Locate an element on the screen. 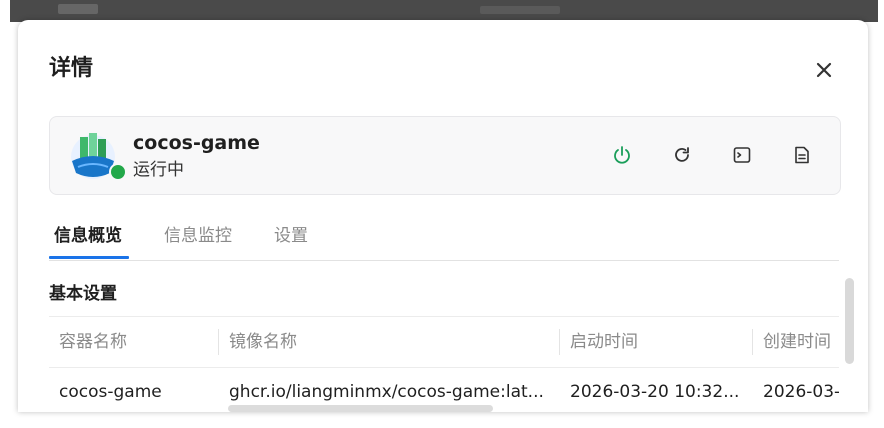 The height and width of the screenshot is (428, 884). terminal-icon is located at coordinates (742, 155).